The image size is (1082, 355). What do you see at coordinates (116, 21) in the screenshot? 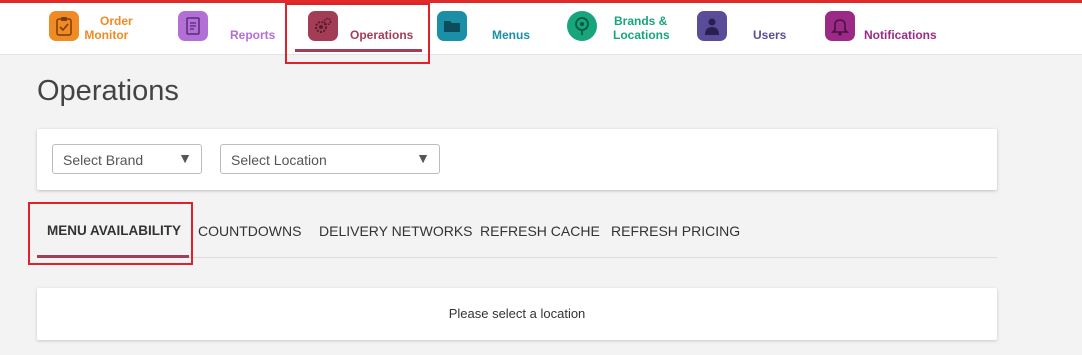
I see `nav-label-order: Order` at bounding box center [116, 21].